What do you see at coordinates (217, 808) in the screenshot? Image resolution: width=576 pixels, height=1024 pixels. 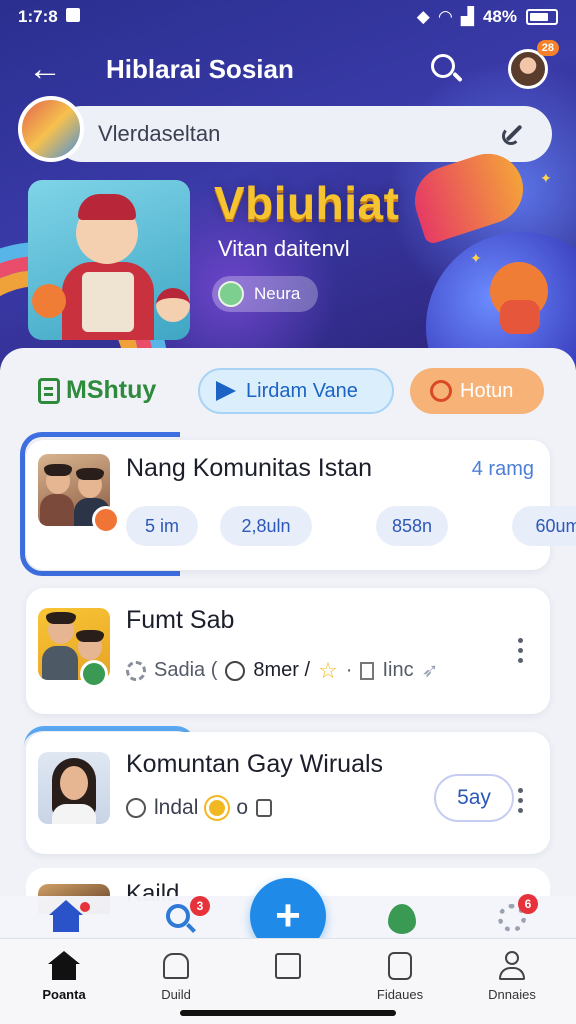 I see `sun-icon` at bounding box center [217, 808].